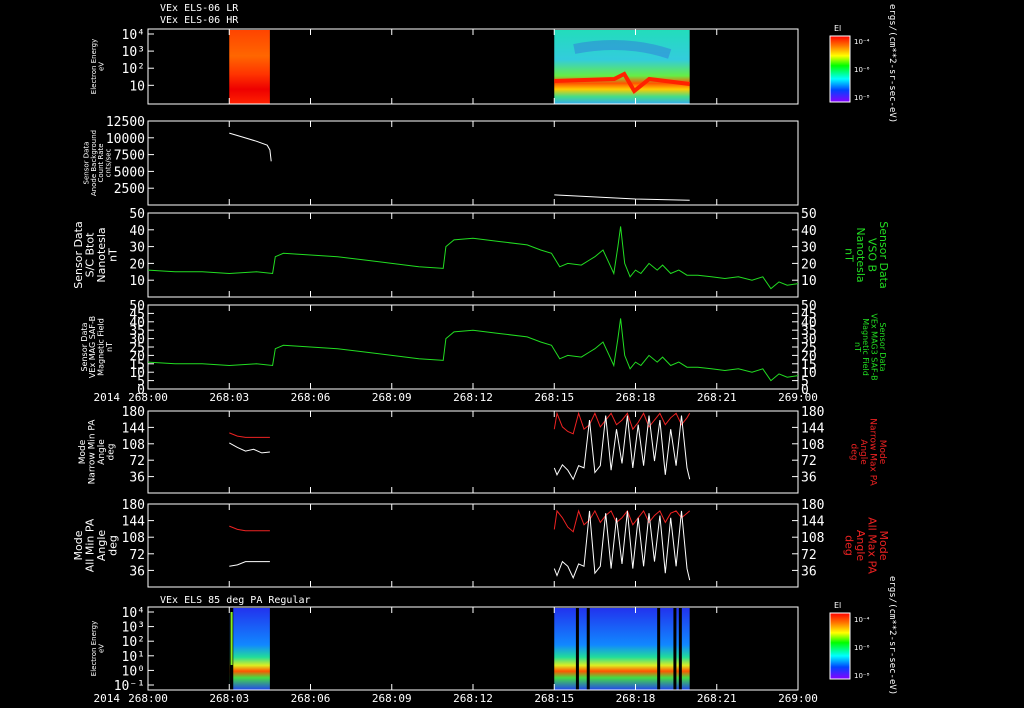 The image size is (1024, 708). I want to click on y-tick-label: 2500, so click(129, 189).